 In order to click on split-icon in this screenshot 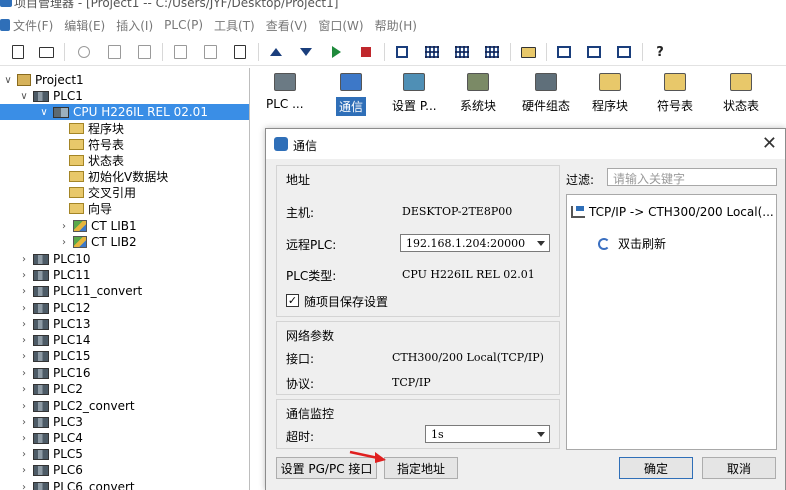, I will do `click(594, 52)`.